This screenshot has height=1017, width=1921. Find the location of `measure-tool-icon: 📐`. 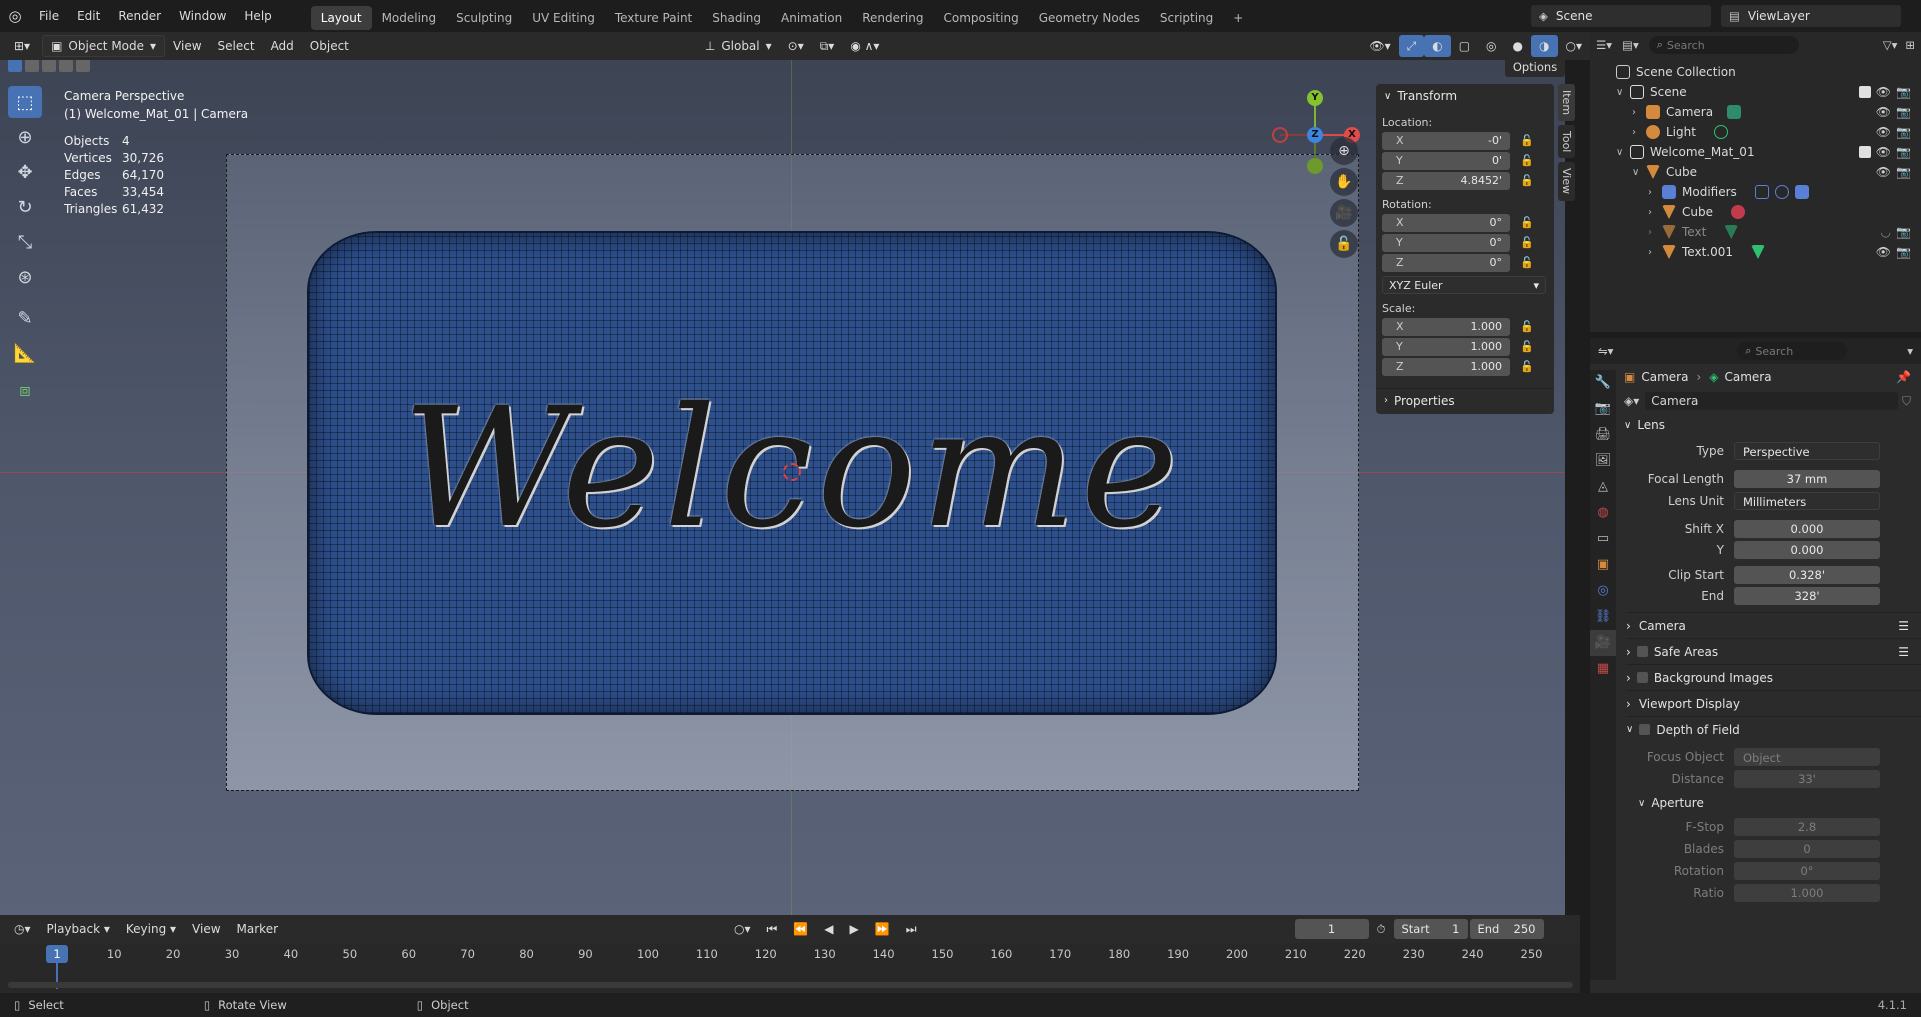

measure-tool-icon: 📐 is located at coordinates (25, 353).